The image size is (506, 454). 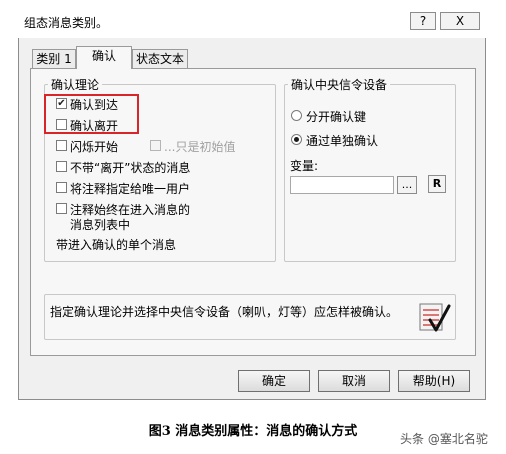 What do you see at coordinates (200, 147) in the screenshot?
I see `initial-only-label: ...只是初始值` at bounding box center [200, 147].